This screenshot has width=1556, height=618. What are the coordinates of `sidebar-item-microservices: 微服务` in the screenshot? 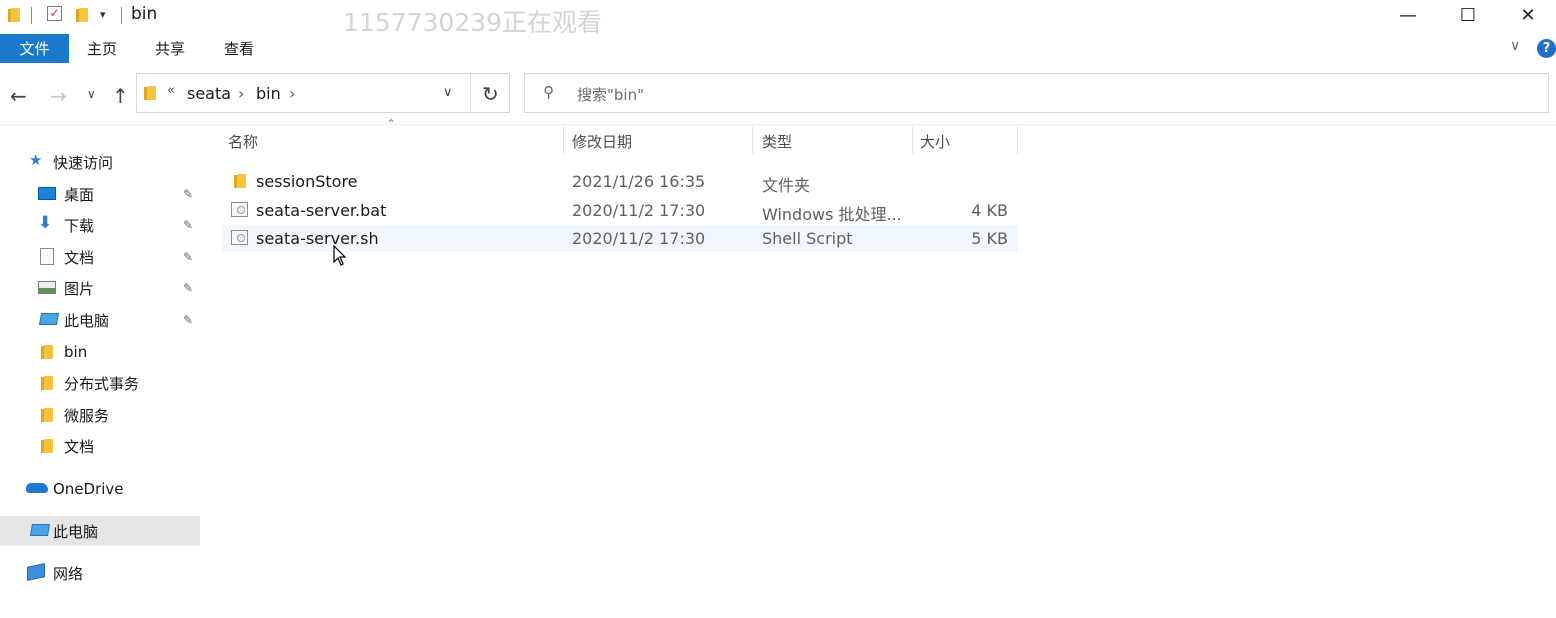 It's located at (100, 415).